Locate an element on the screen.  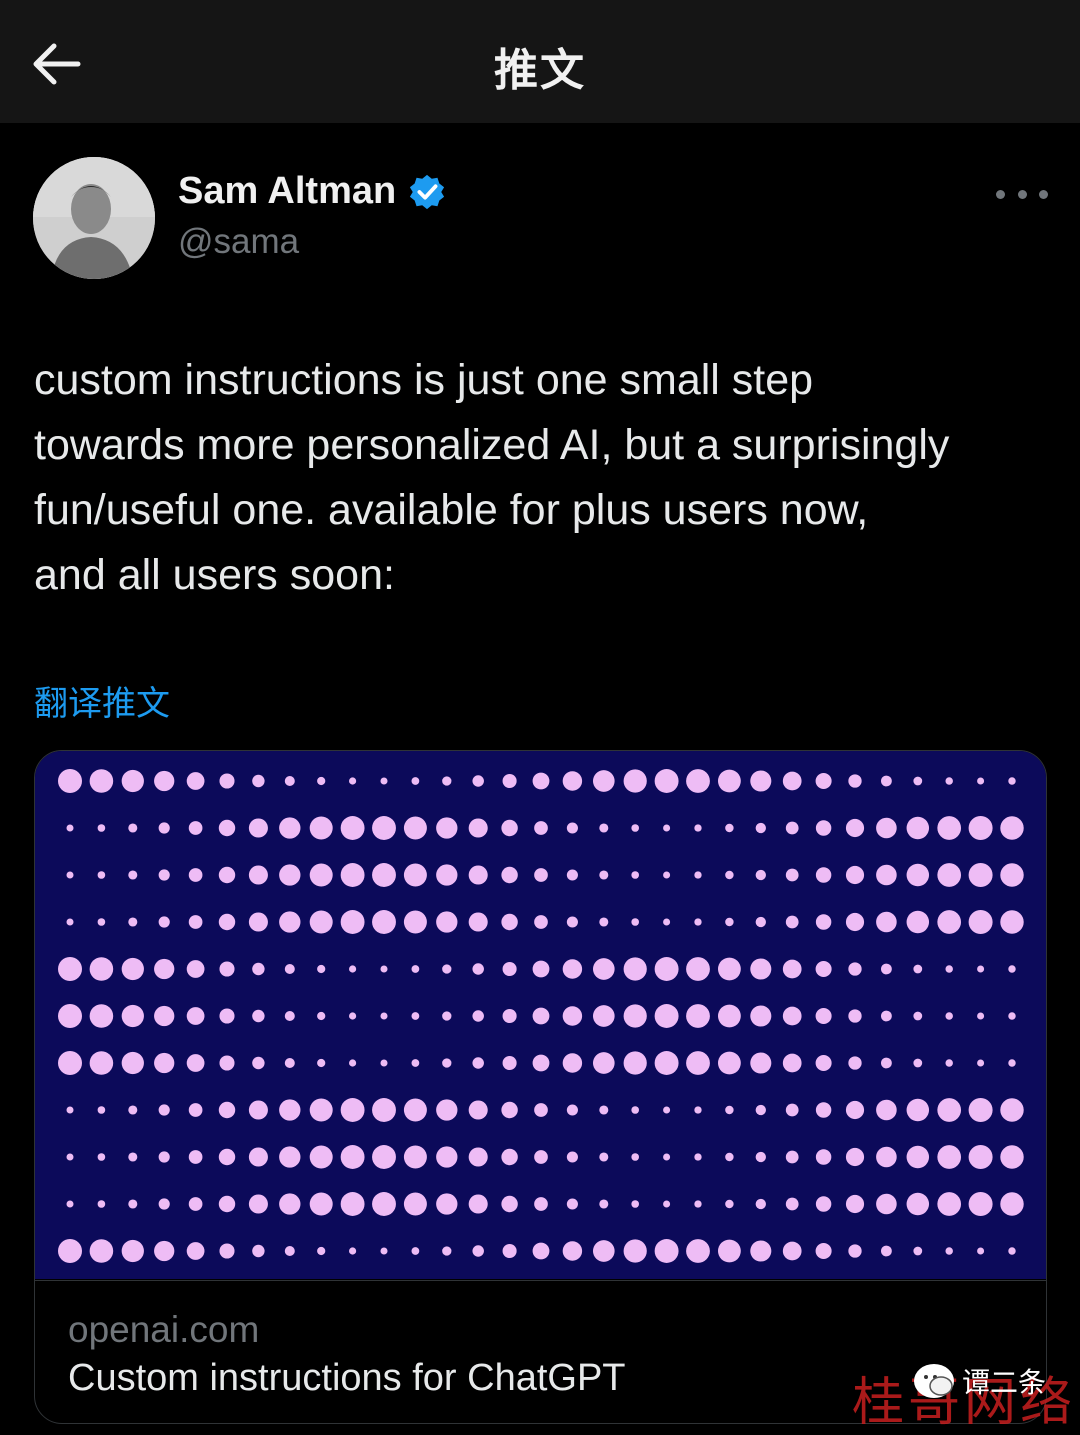
translate-tweet-link: 翻译推文 is located at coordinates (102, 700).